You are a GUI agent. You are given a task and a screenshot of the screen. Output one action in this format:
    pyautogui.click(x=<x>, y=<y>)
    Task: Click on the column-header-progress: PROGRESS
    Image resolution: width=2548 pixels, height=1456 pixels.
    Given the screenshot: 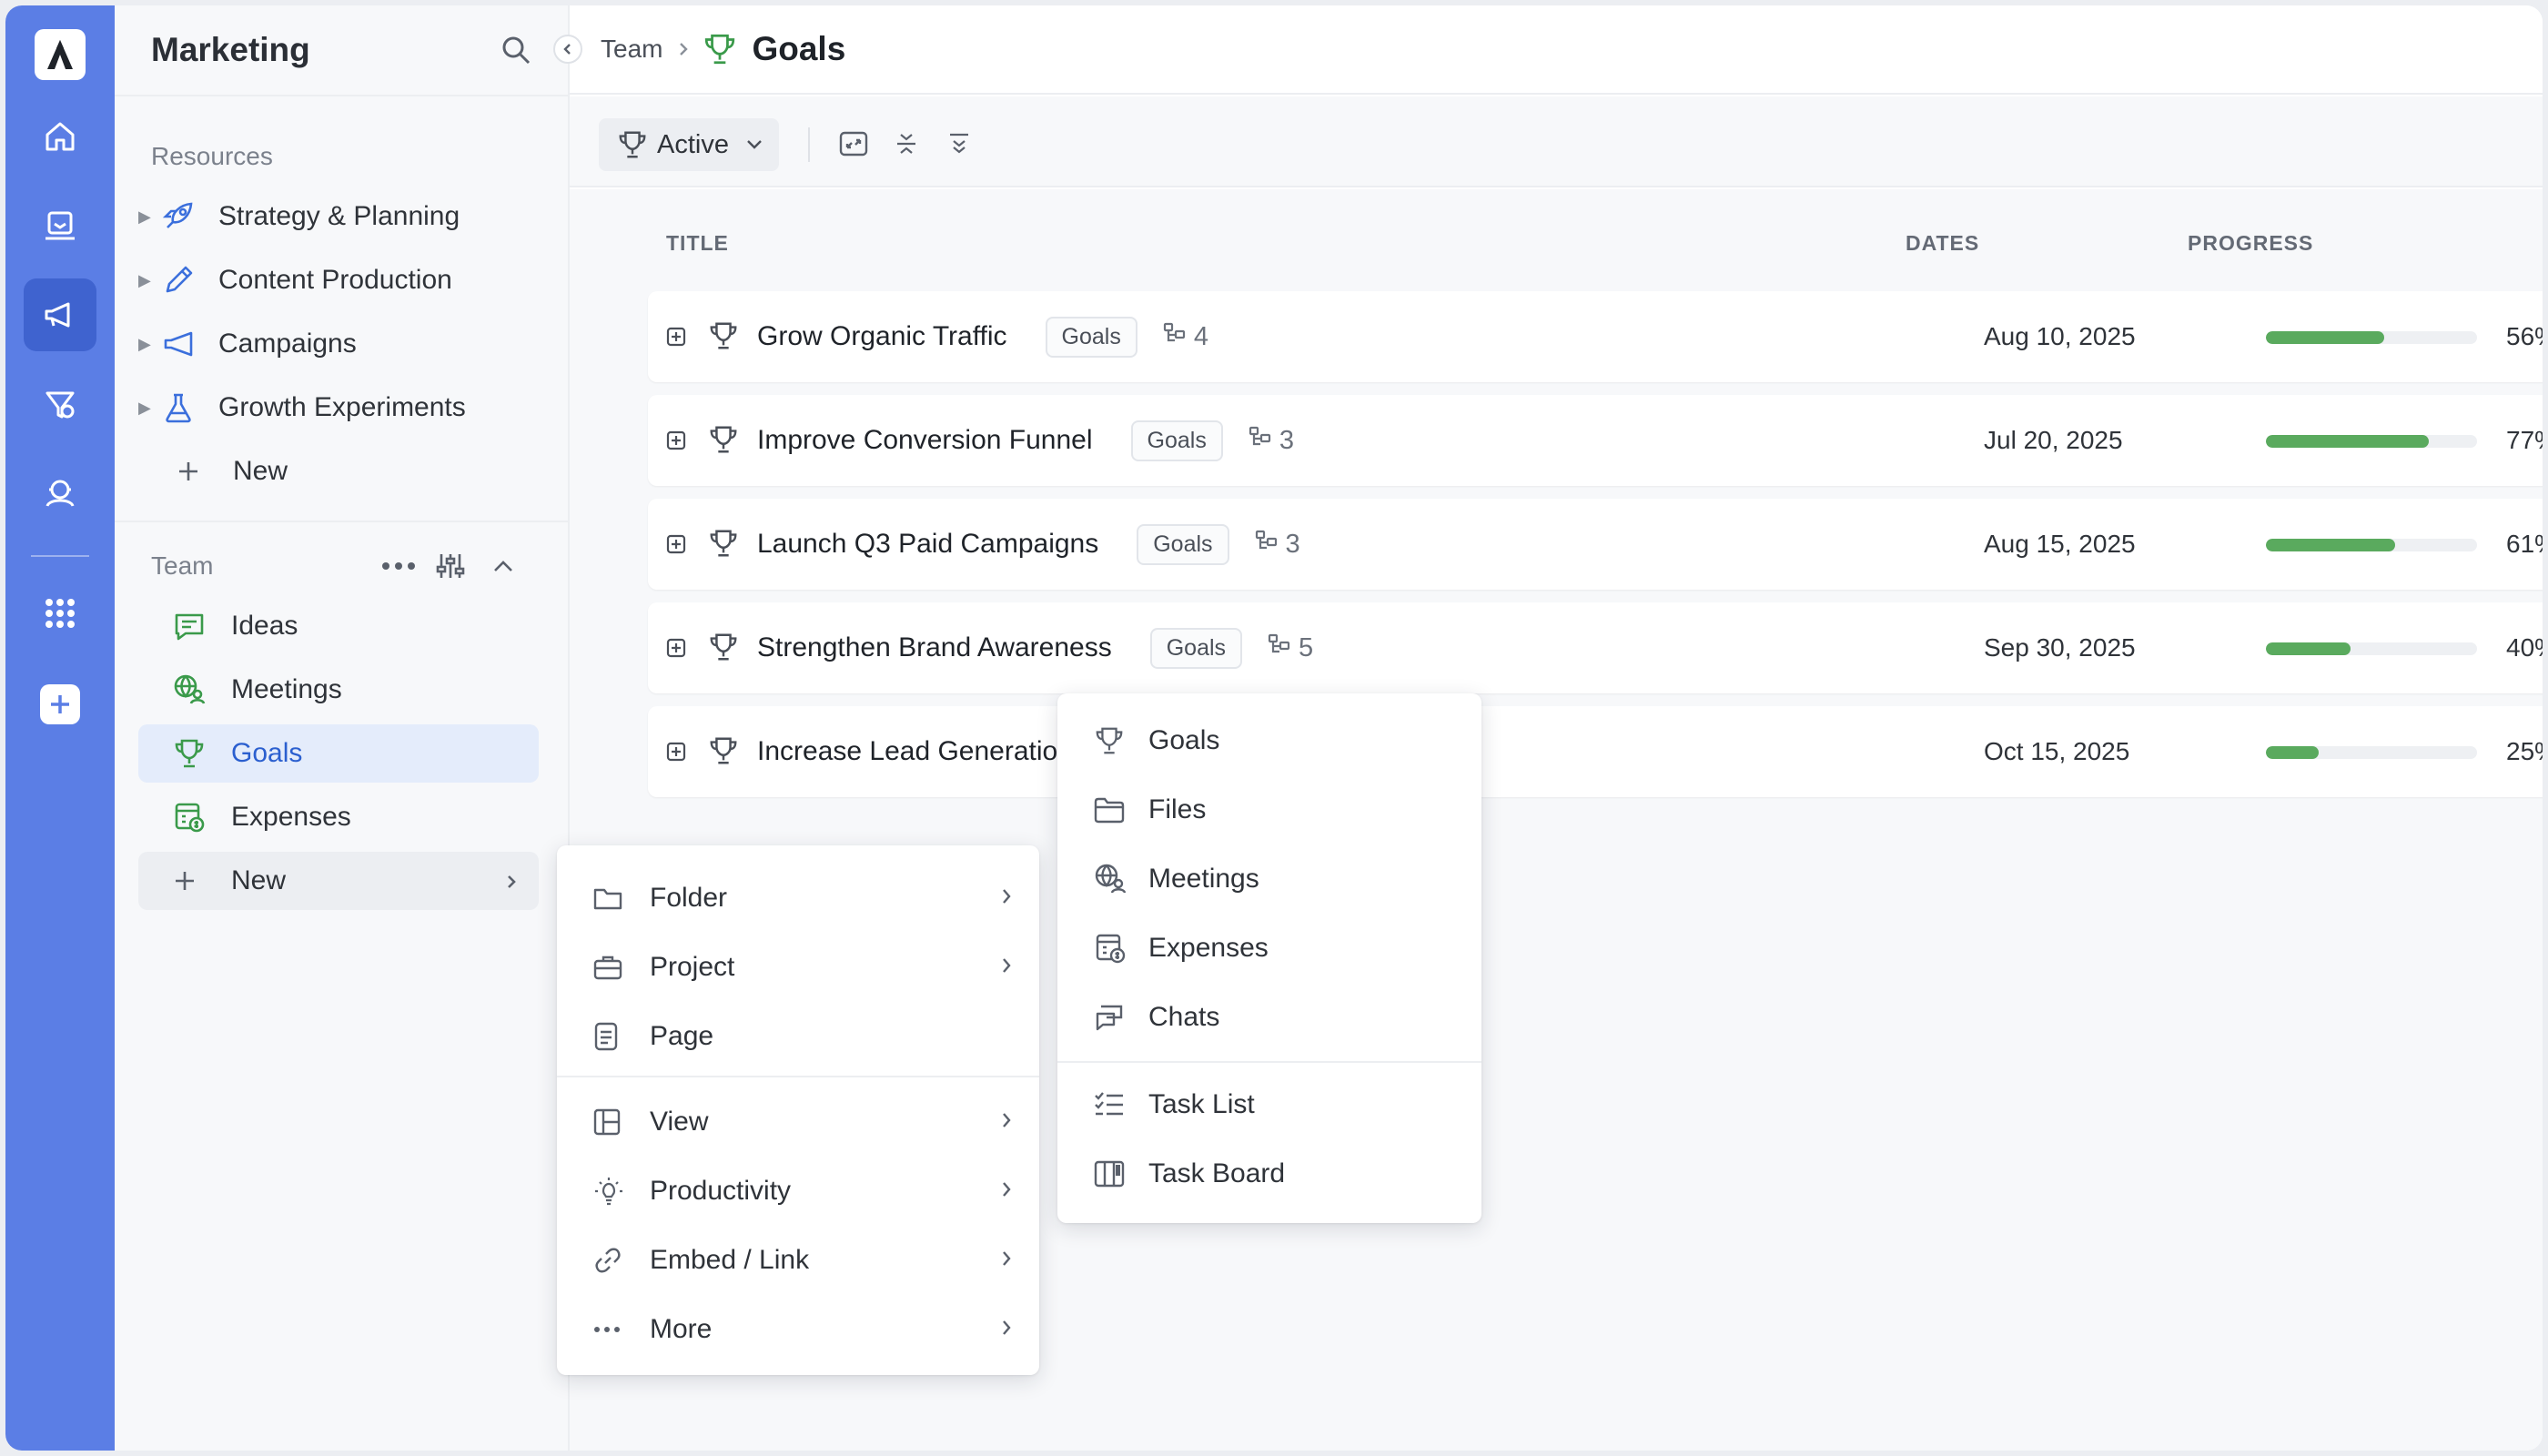 What is the action you would take?
    pyautogui.click(x=2251, y=243)
    